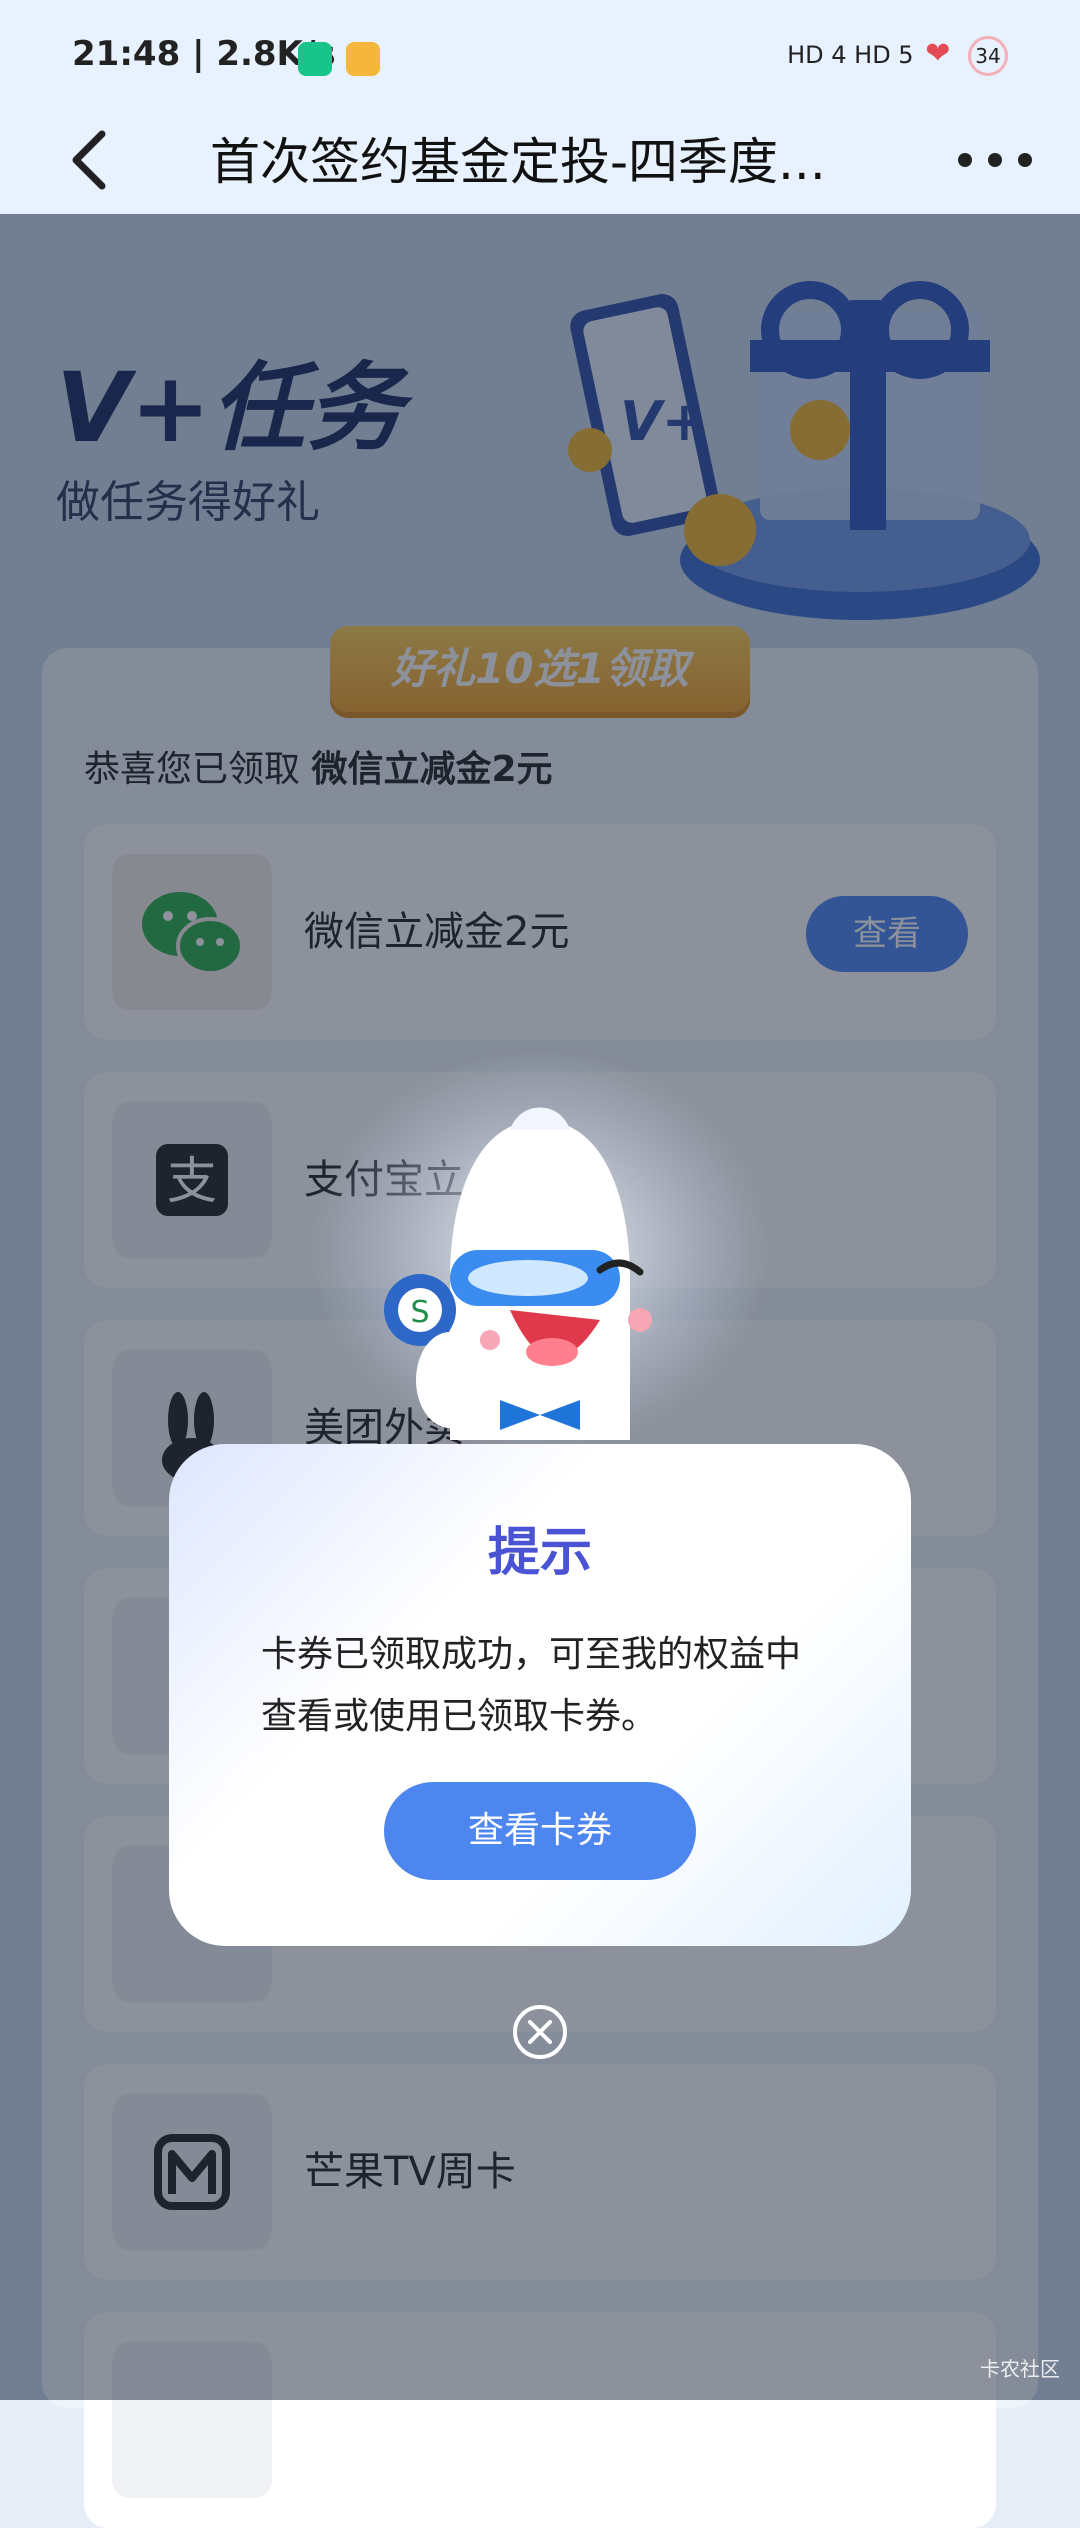 The height and width of the screenshot is (2528, 1080). I want to click on dialog-message: 卡券已领取成功，可至我的权益中查看或使用已领取卡券。, so click(531, 1685).